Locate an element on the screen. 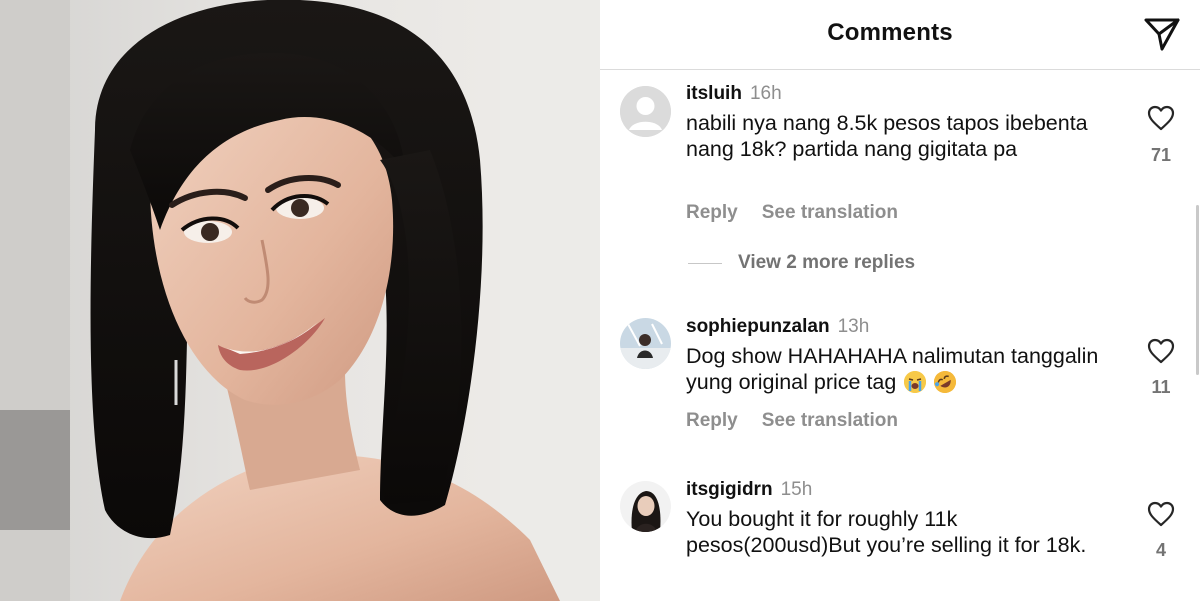 The height and width of the screenshot is (601, 1200). paper-plane-icon is located at coordinates (1162, 34).